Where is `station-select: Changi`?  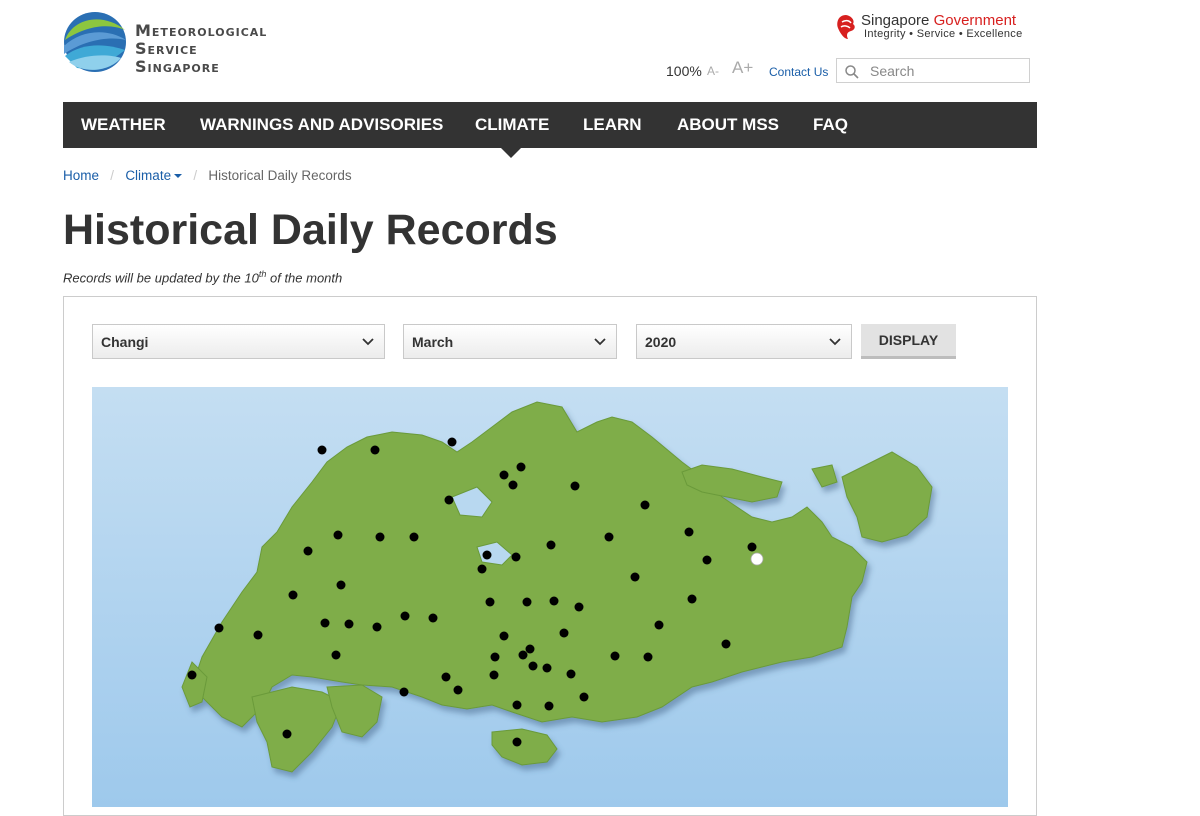
station-select: Changi is located at coordinates (238, 341).